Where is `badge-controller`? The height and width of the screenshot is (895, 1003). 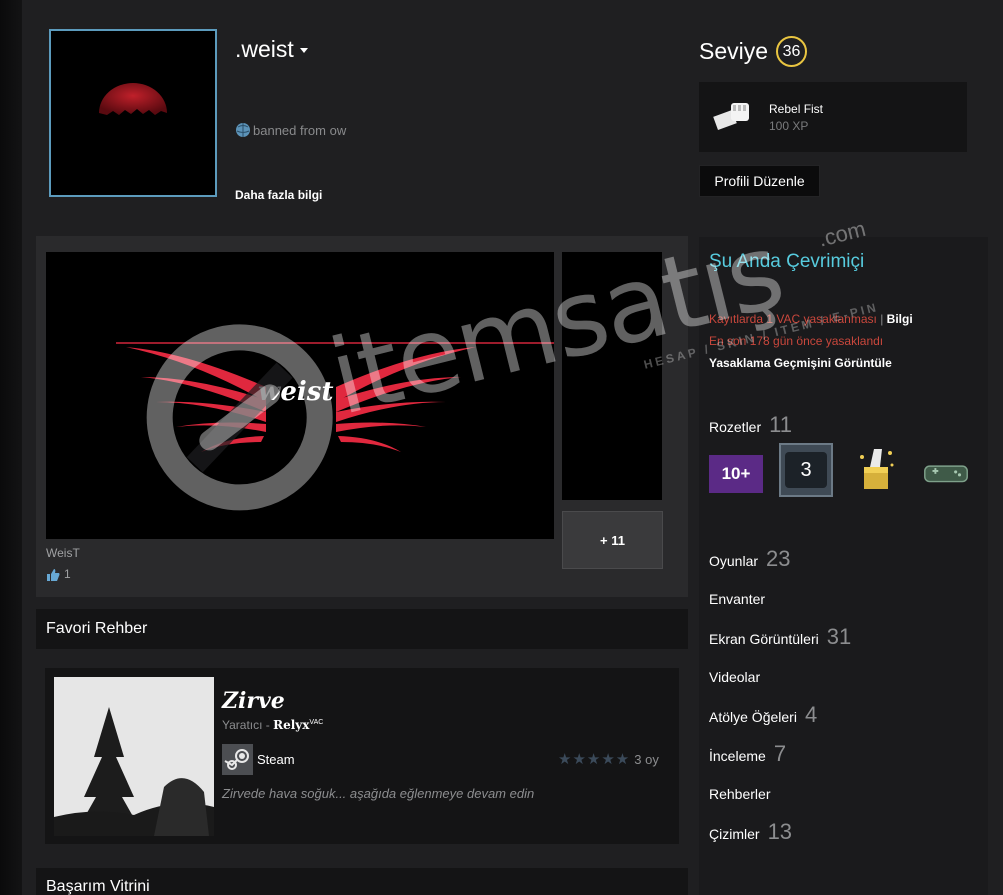
badge-controller is located at coordinates (946, 470).